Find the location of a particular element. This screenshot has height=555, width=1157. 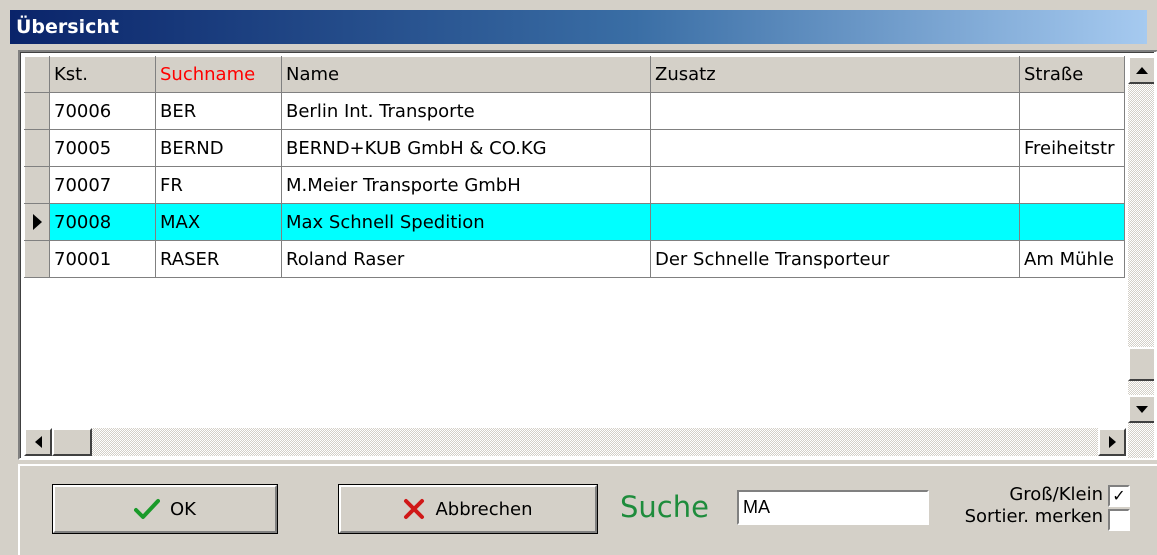

cross-icon is located at coordinates (414, 509).